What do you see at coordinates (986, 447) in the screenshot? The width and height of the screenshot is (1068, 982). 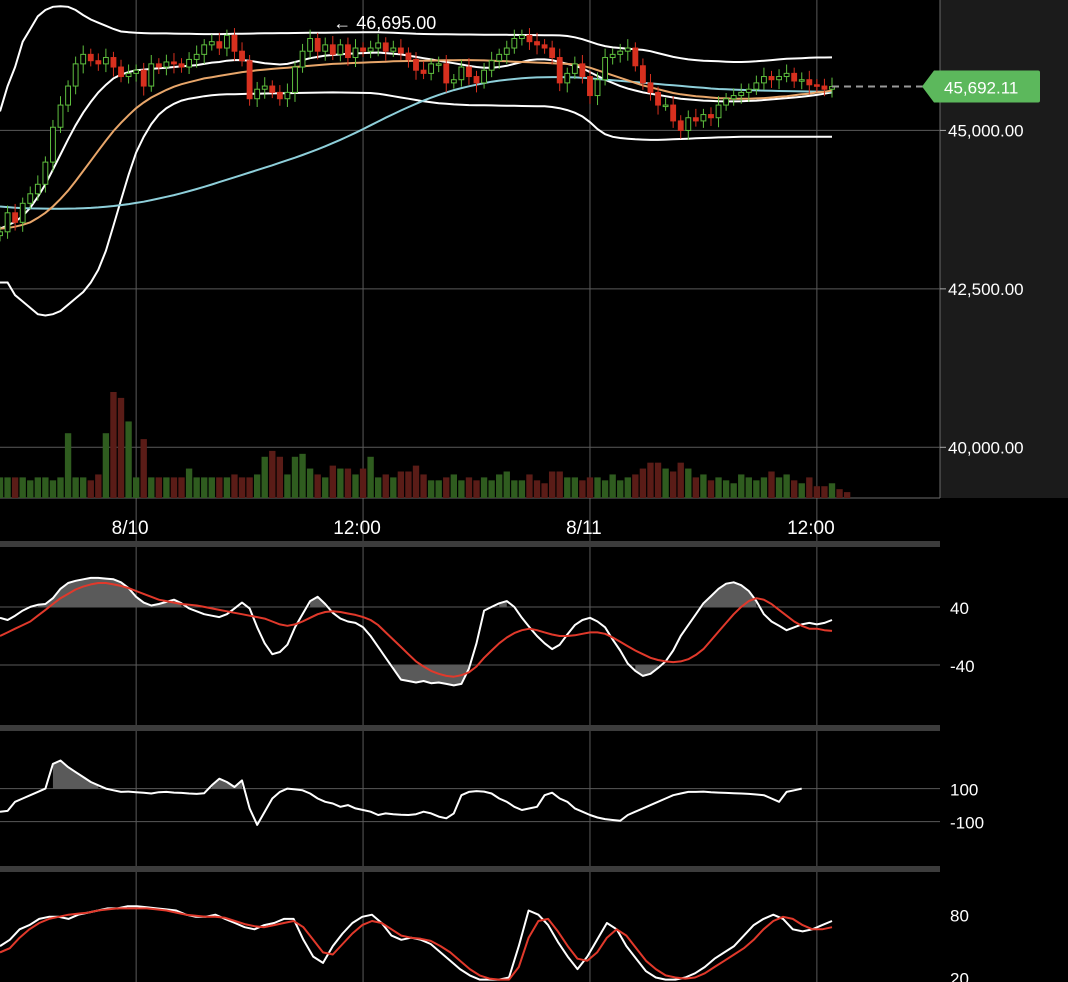 I see `y-tick-label: 40,000.00` at bounding box center [986, 447].